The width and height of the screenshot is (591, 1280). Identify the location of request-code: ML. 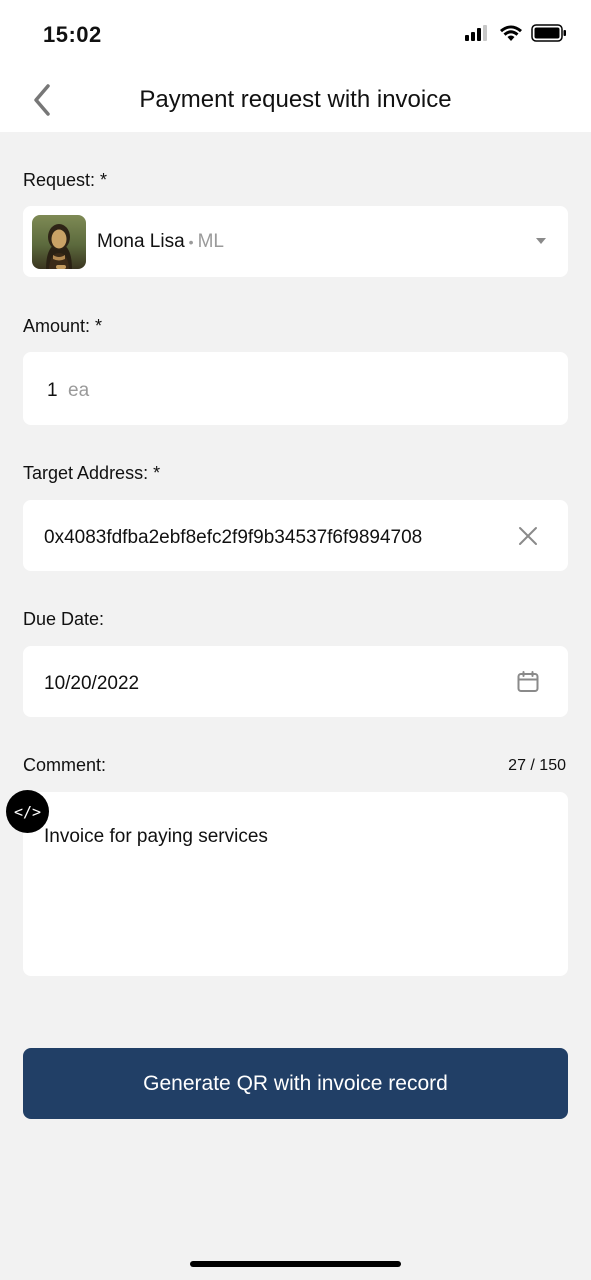
(210, 241).